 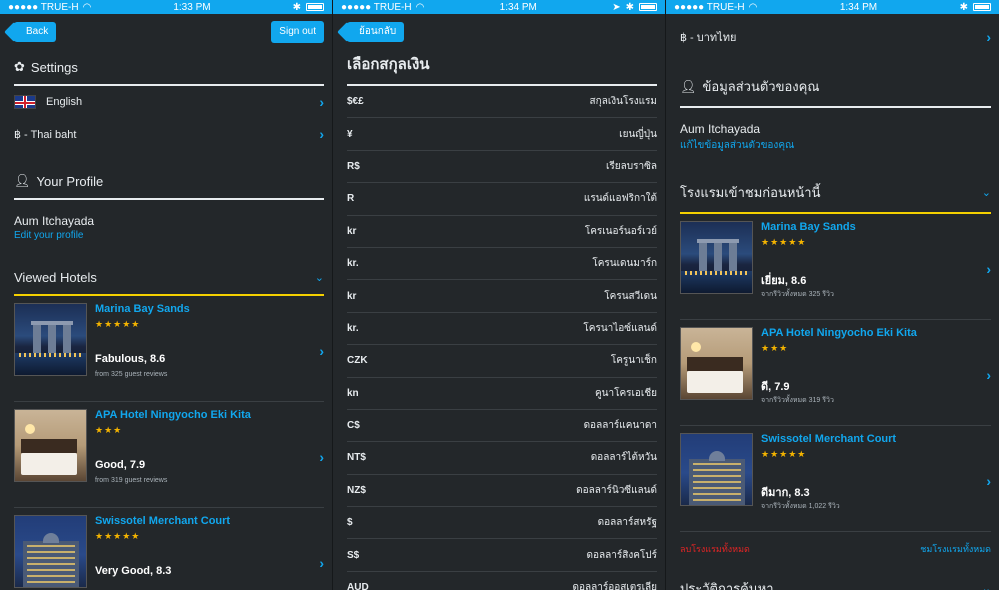 What do you see at coordinates (54, 221) in the screenshot?
I see `profile-name: Aum Itchayada` at bounding box center [54, 221].